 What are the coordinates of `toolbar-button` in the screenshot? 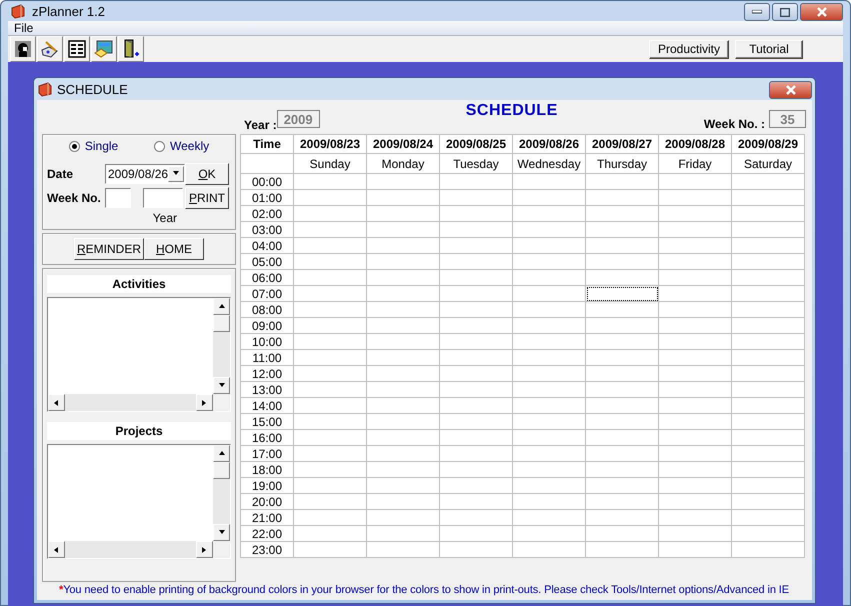 It's located at (131, 49).